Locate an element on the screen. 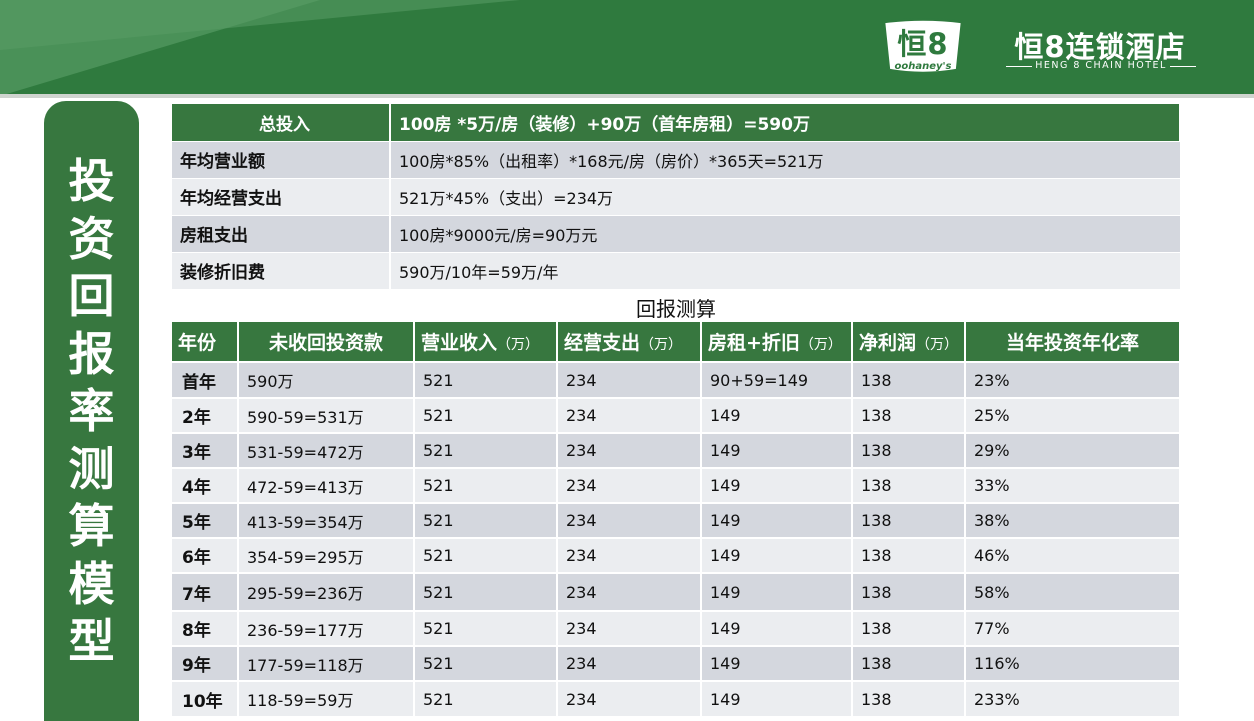  column-header: 年份 is located at coordinates (205, 342).